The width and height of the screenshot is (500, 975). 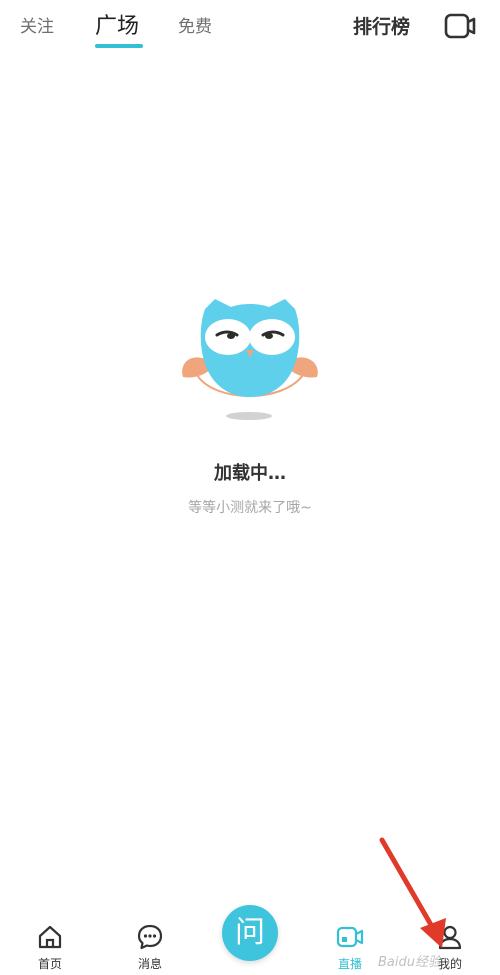 I want to click on nav-item-live: 直播, so click(x=350, y=947).